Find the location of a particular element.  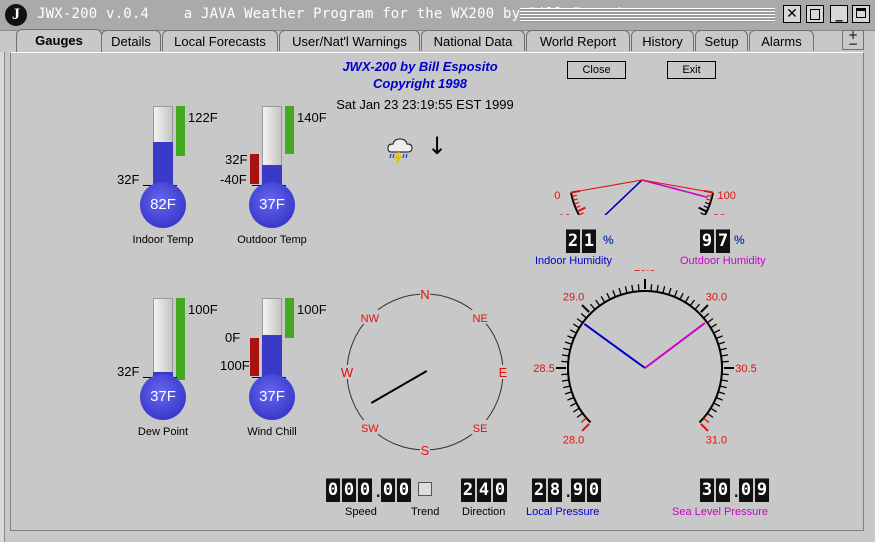

sea-level-pressure-label: Sea Level Pressure is located at coordinates (720, 512).